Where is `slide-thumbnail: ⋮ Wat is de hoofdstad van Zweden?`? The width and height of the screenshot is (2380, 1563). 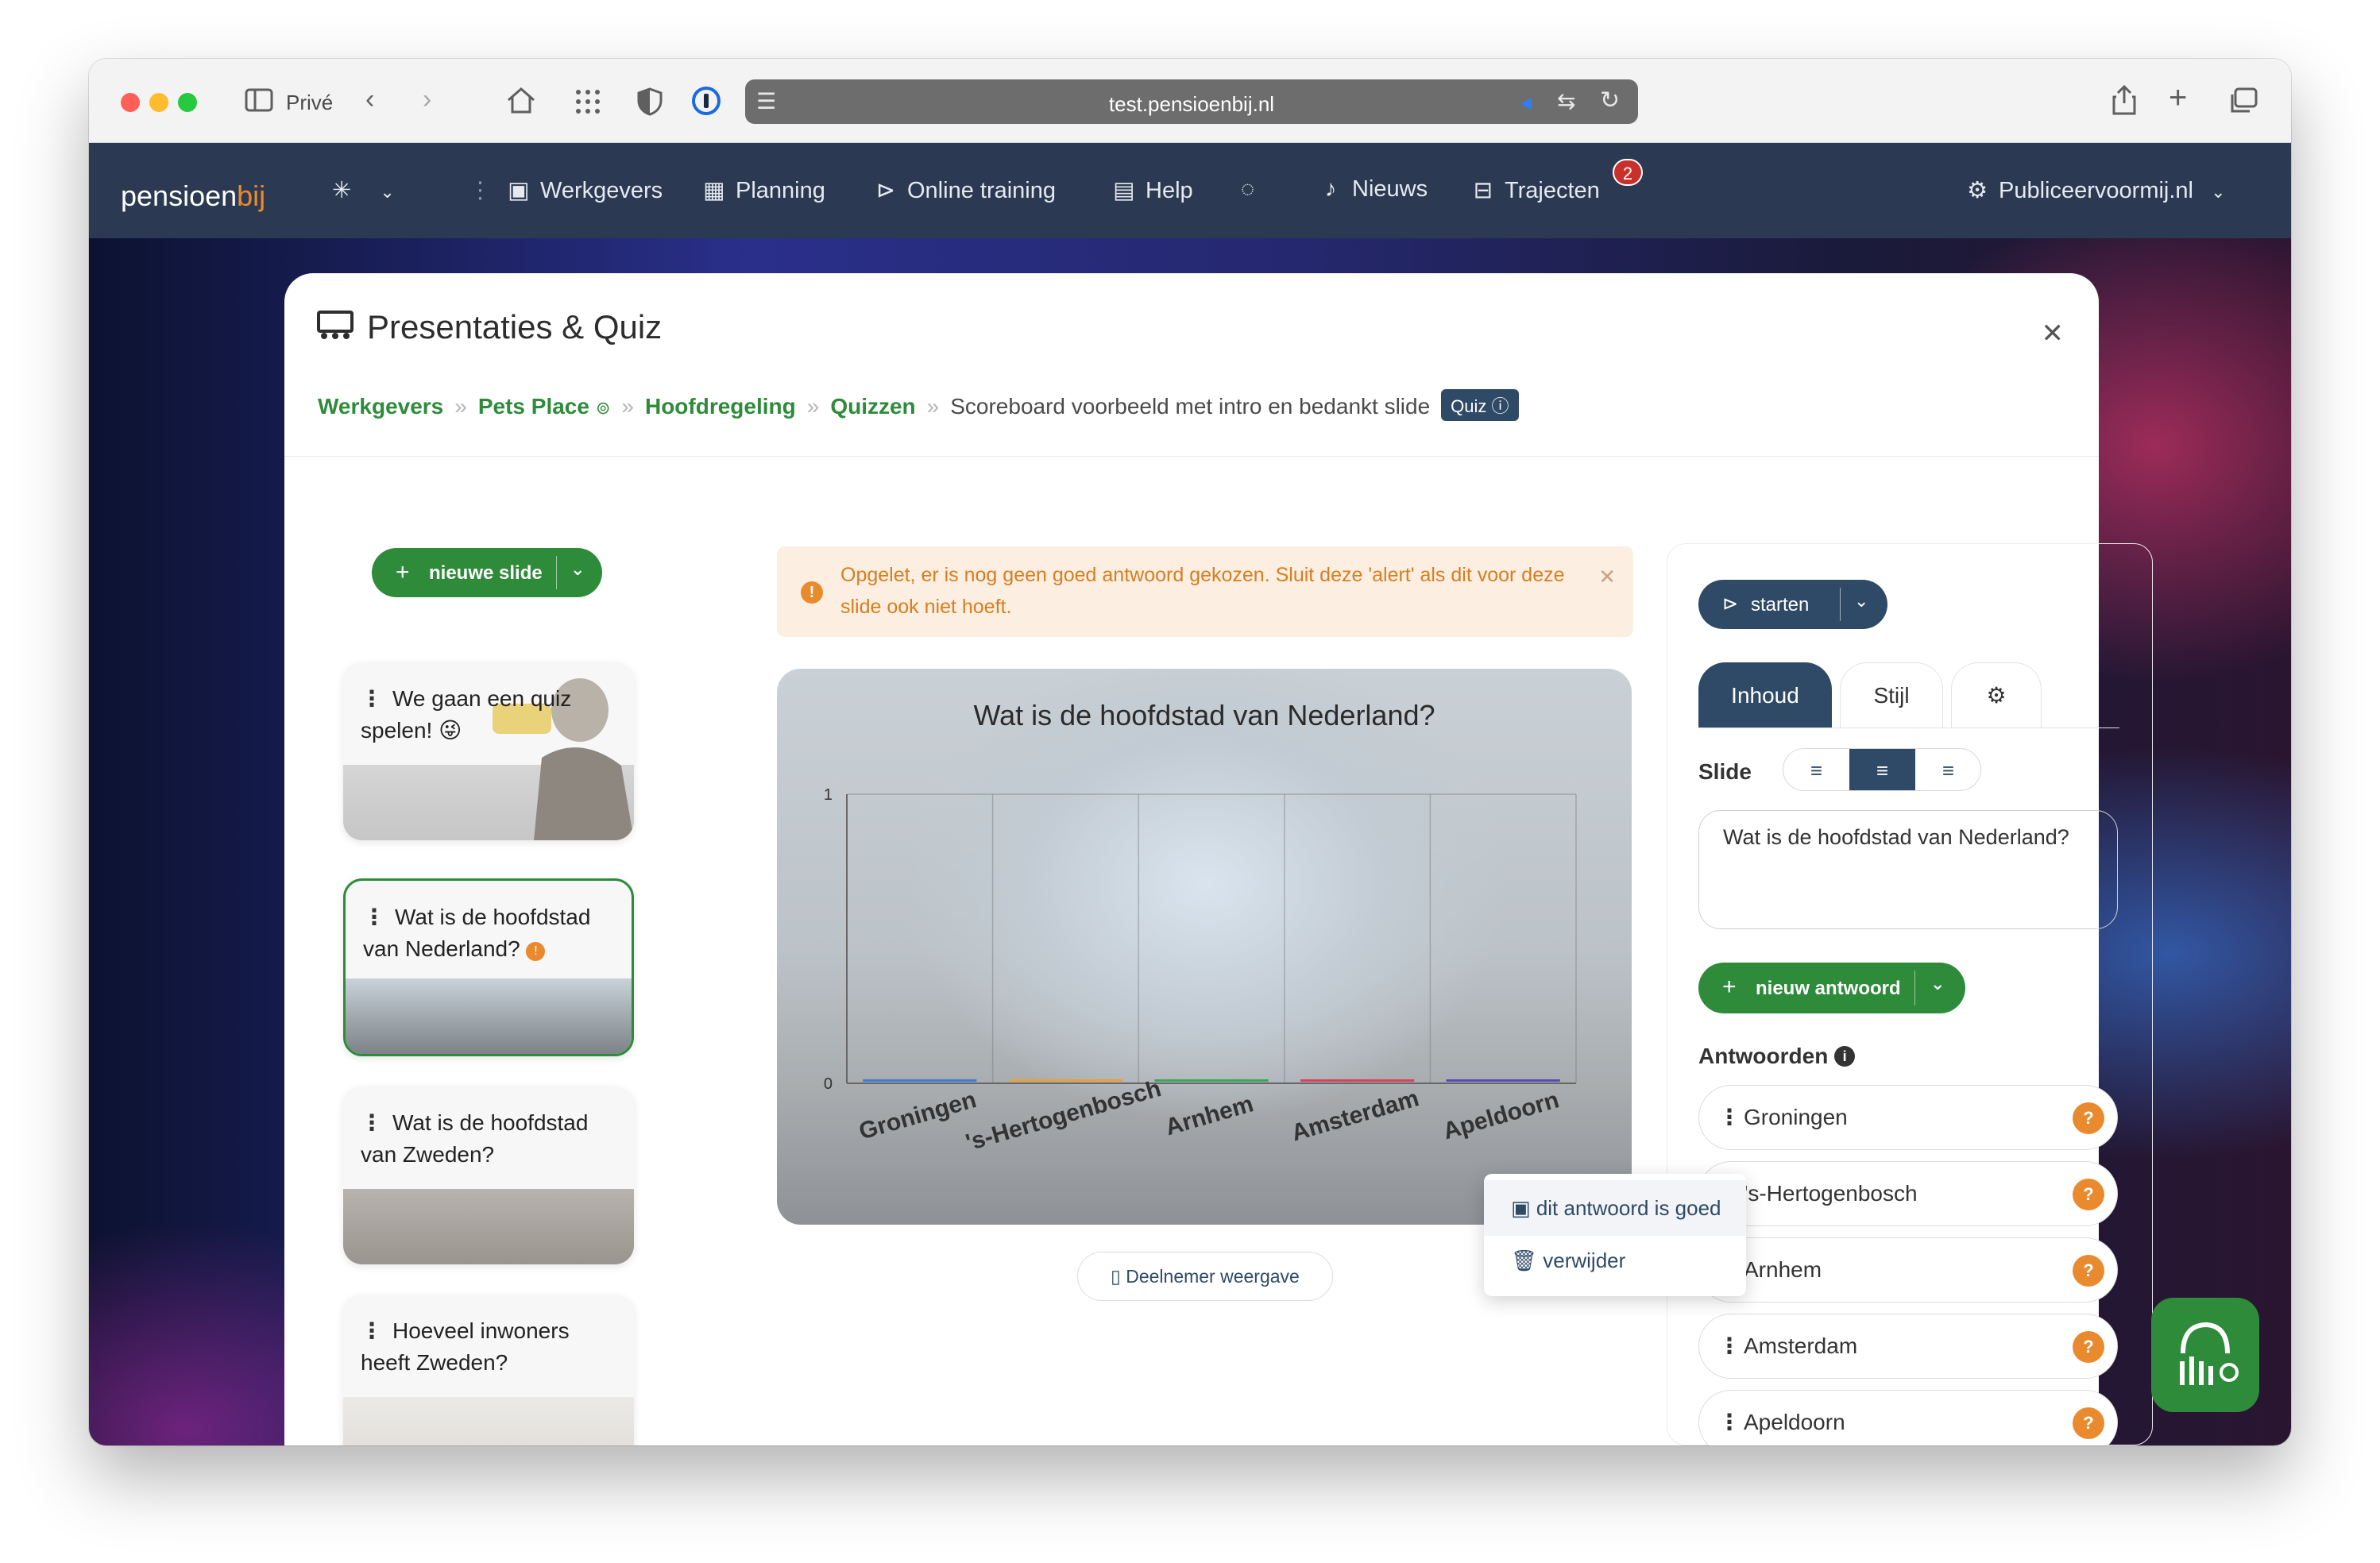
slide-thumbnail: ⋮ Wat is de hoofdstad van Zweden? is located at coordinates (488, 1175).